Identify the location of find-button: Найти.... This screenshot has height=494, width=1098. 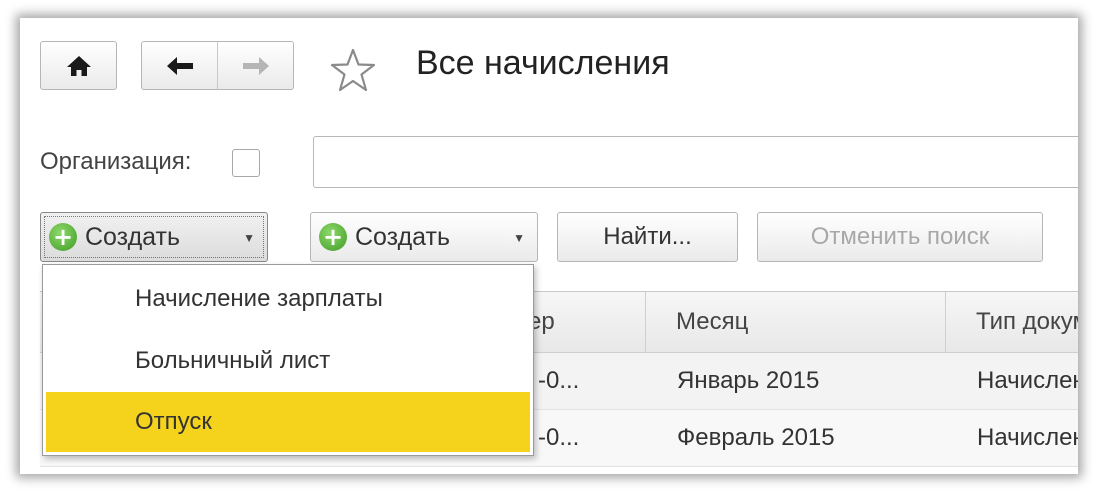
(647, 237).